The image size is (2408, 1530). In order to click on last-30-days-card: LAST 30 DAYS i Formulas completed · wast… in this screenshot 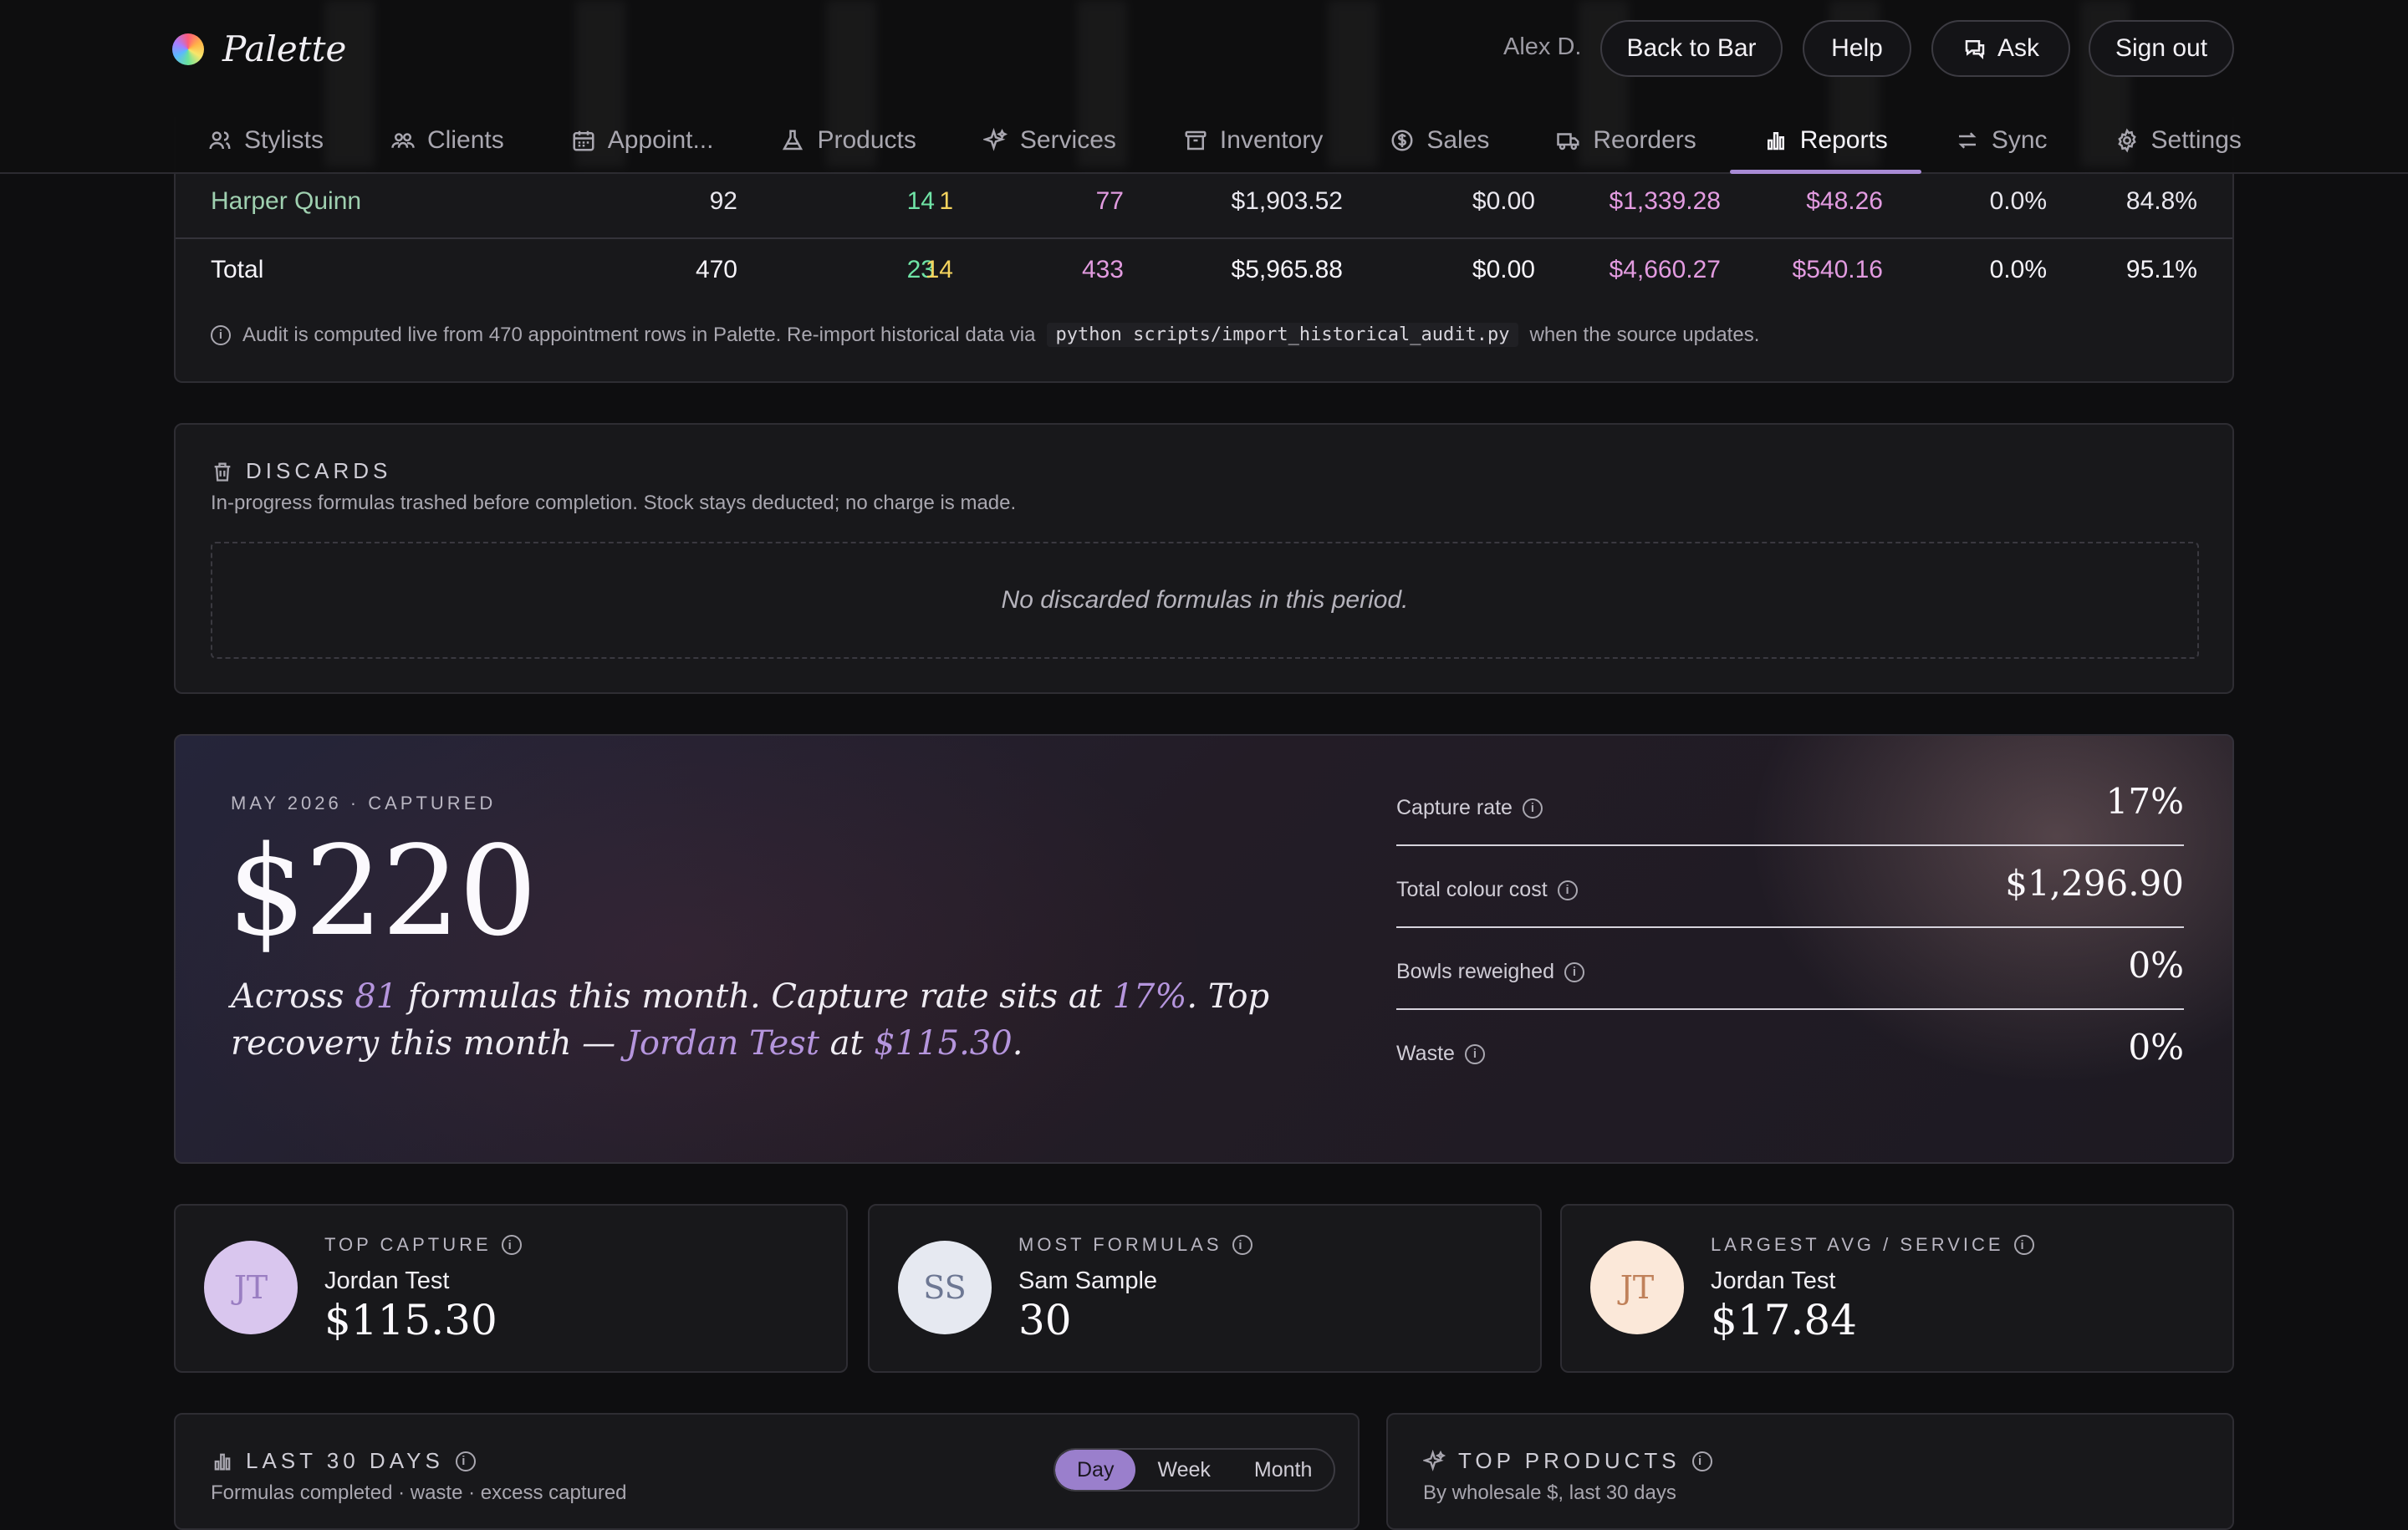, I will do `click(767, 1471)`.